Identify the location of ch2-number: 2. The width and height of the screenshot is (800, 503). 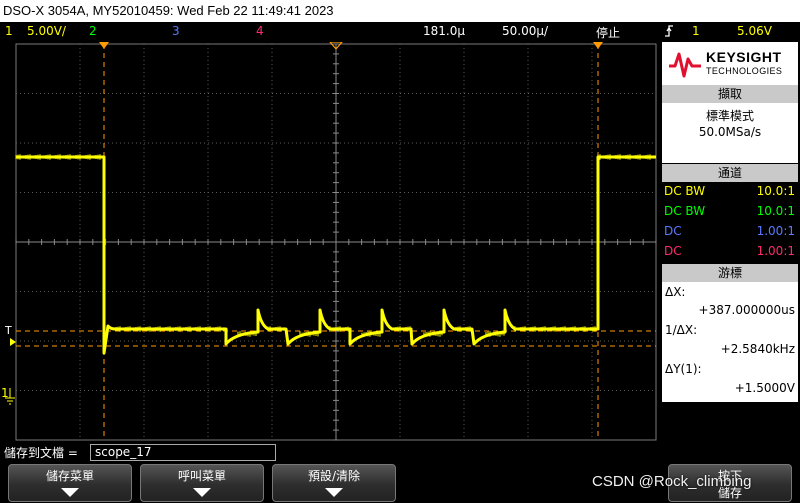
(93, 31).